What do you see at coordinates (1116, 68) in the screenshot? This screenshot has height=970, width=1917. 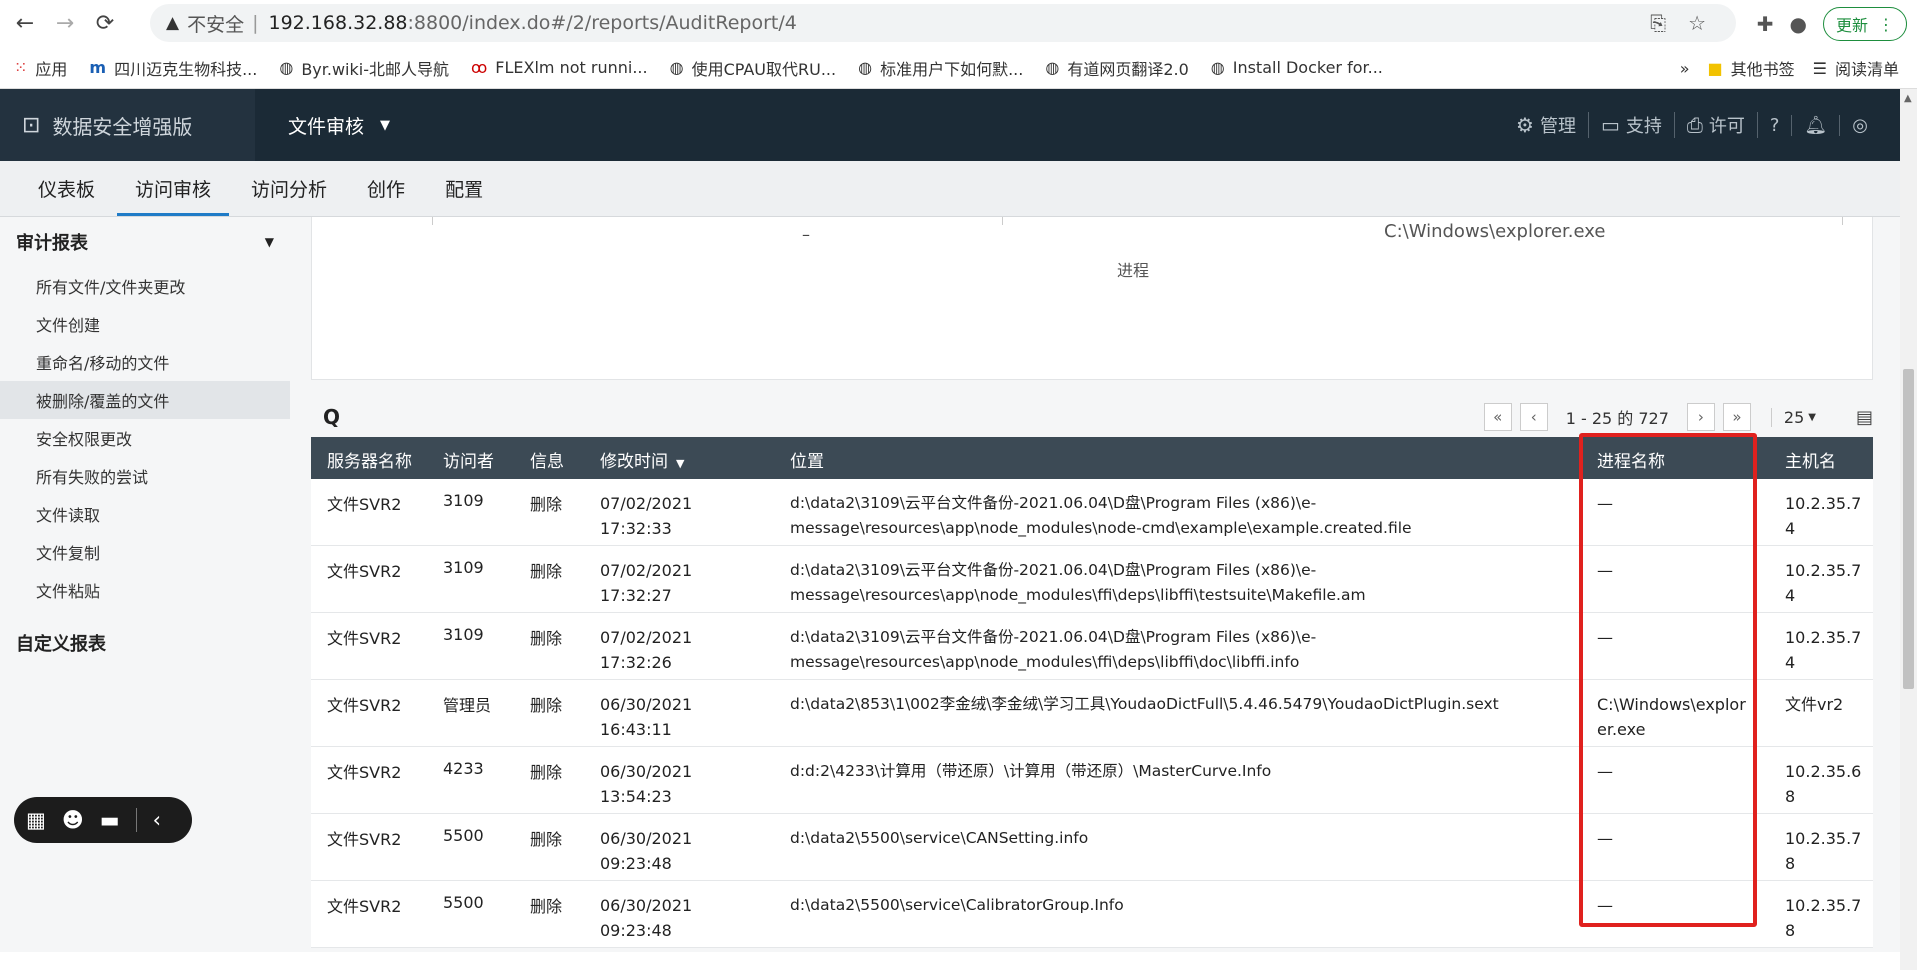 I see `bookmark-item: ◍ 有道网页翻译2.0` at bounding box center [1116, 68].